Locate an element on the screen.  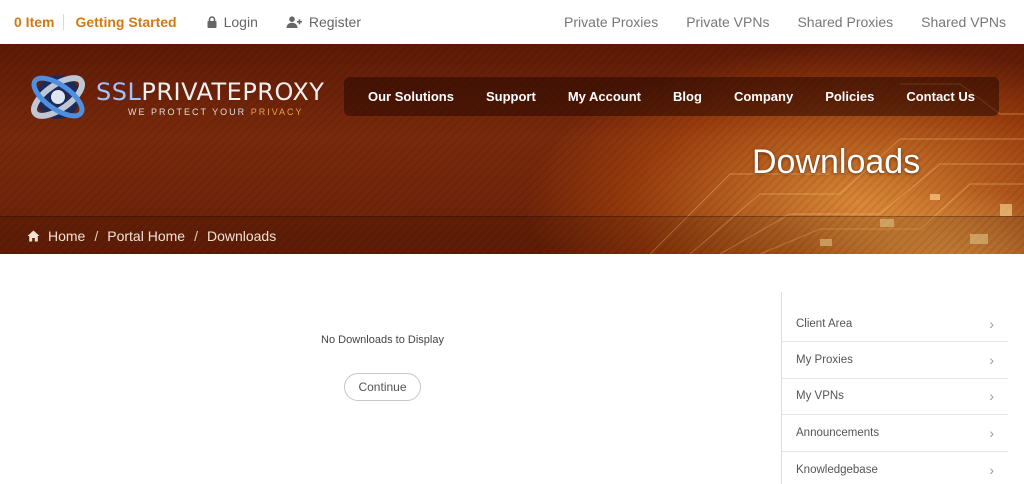
getting-started-link: Getting Started is located at coordinates (125, 22).